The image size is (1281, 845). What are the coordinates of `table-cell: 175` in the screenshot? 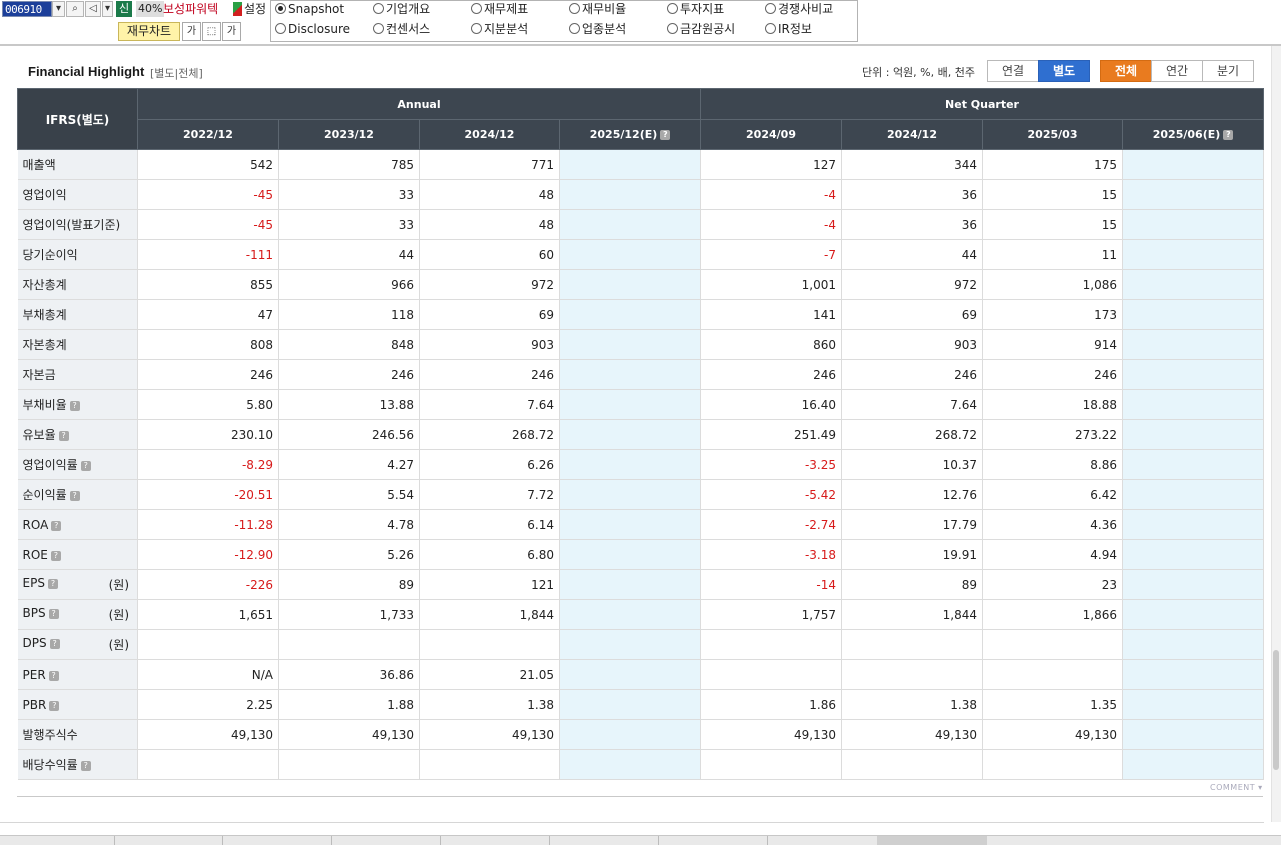 It's located at (1053, 164).